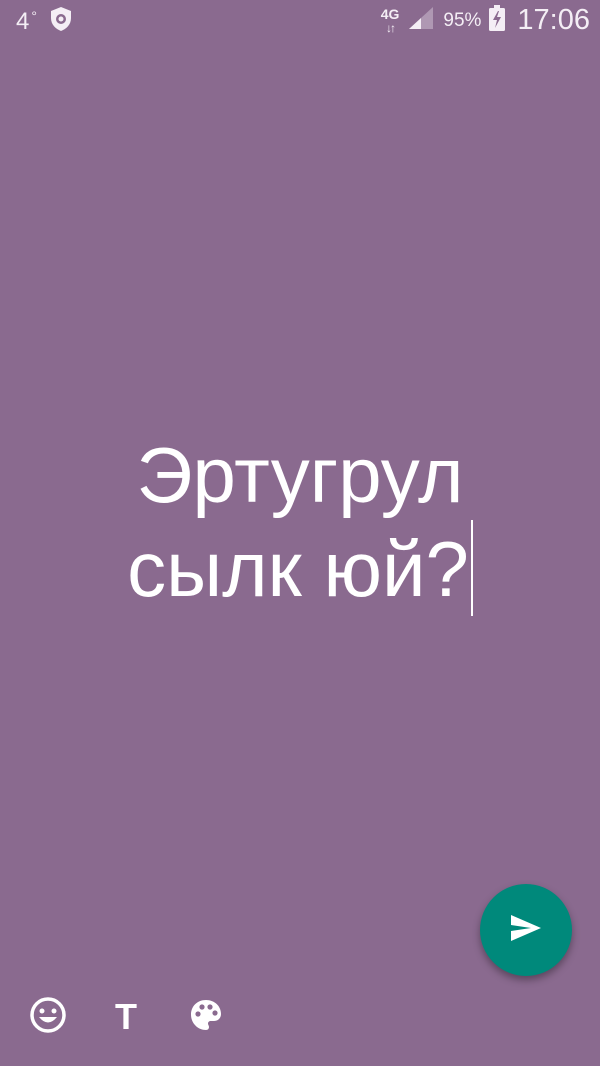  Describe the element at coordinates (34, 15) in the screenshot. I see `degree-symbol: °` at that location.